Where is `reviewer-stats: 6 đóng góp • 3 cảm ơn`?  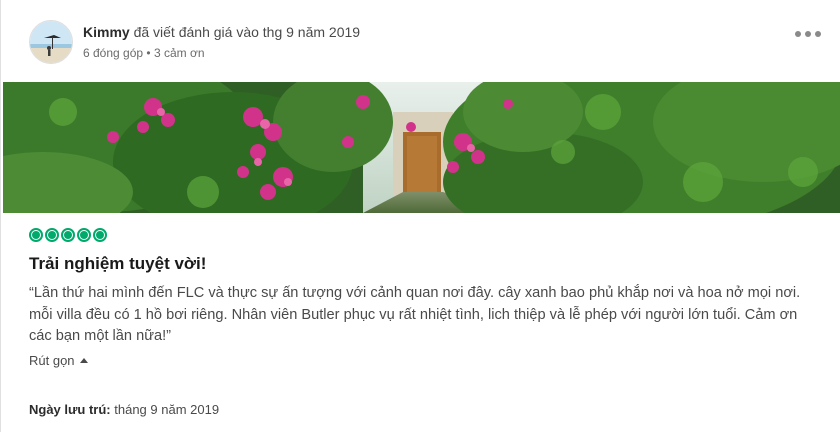 reviewer-stats: 6 đóng góp • 3 cảm ơn is located at coordinates (144, 53).